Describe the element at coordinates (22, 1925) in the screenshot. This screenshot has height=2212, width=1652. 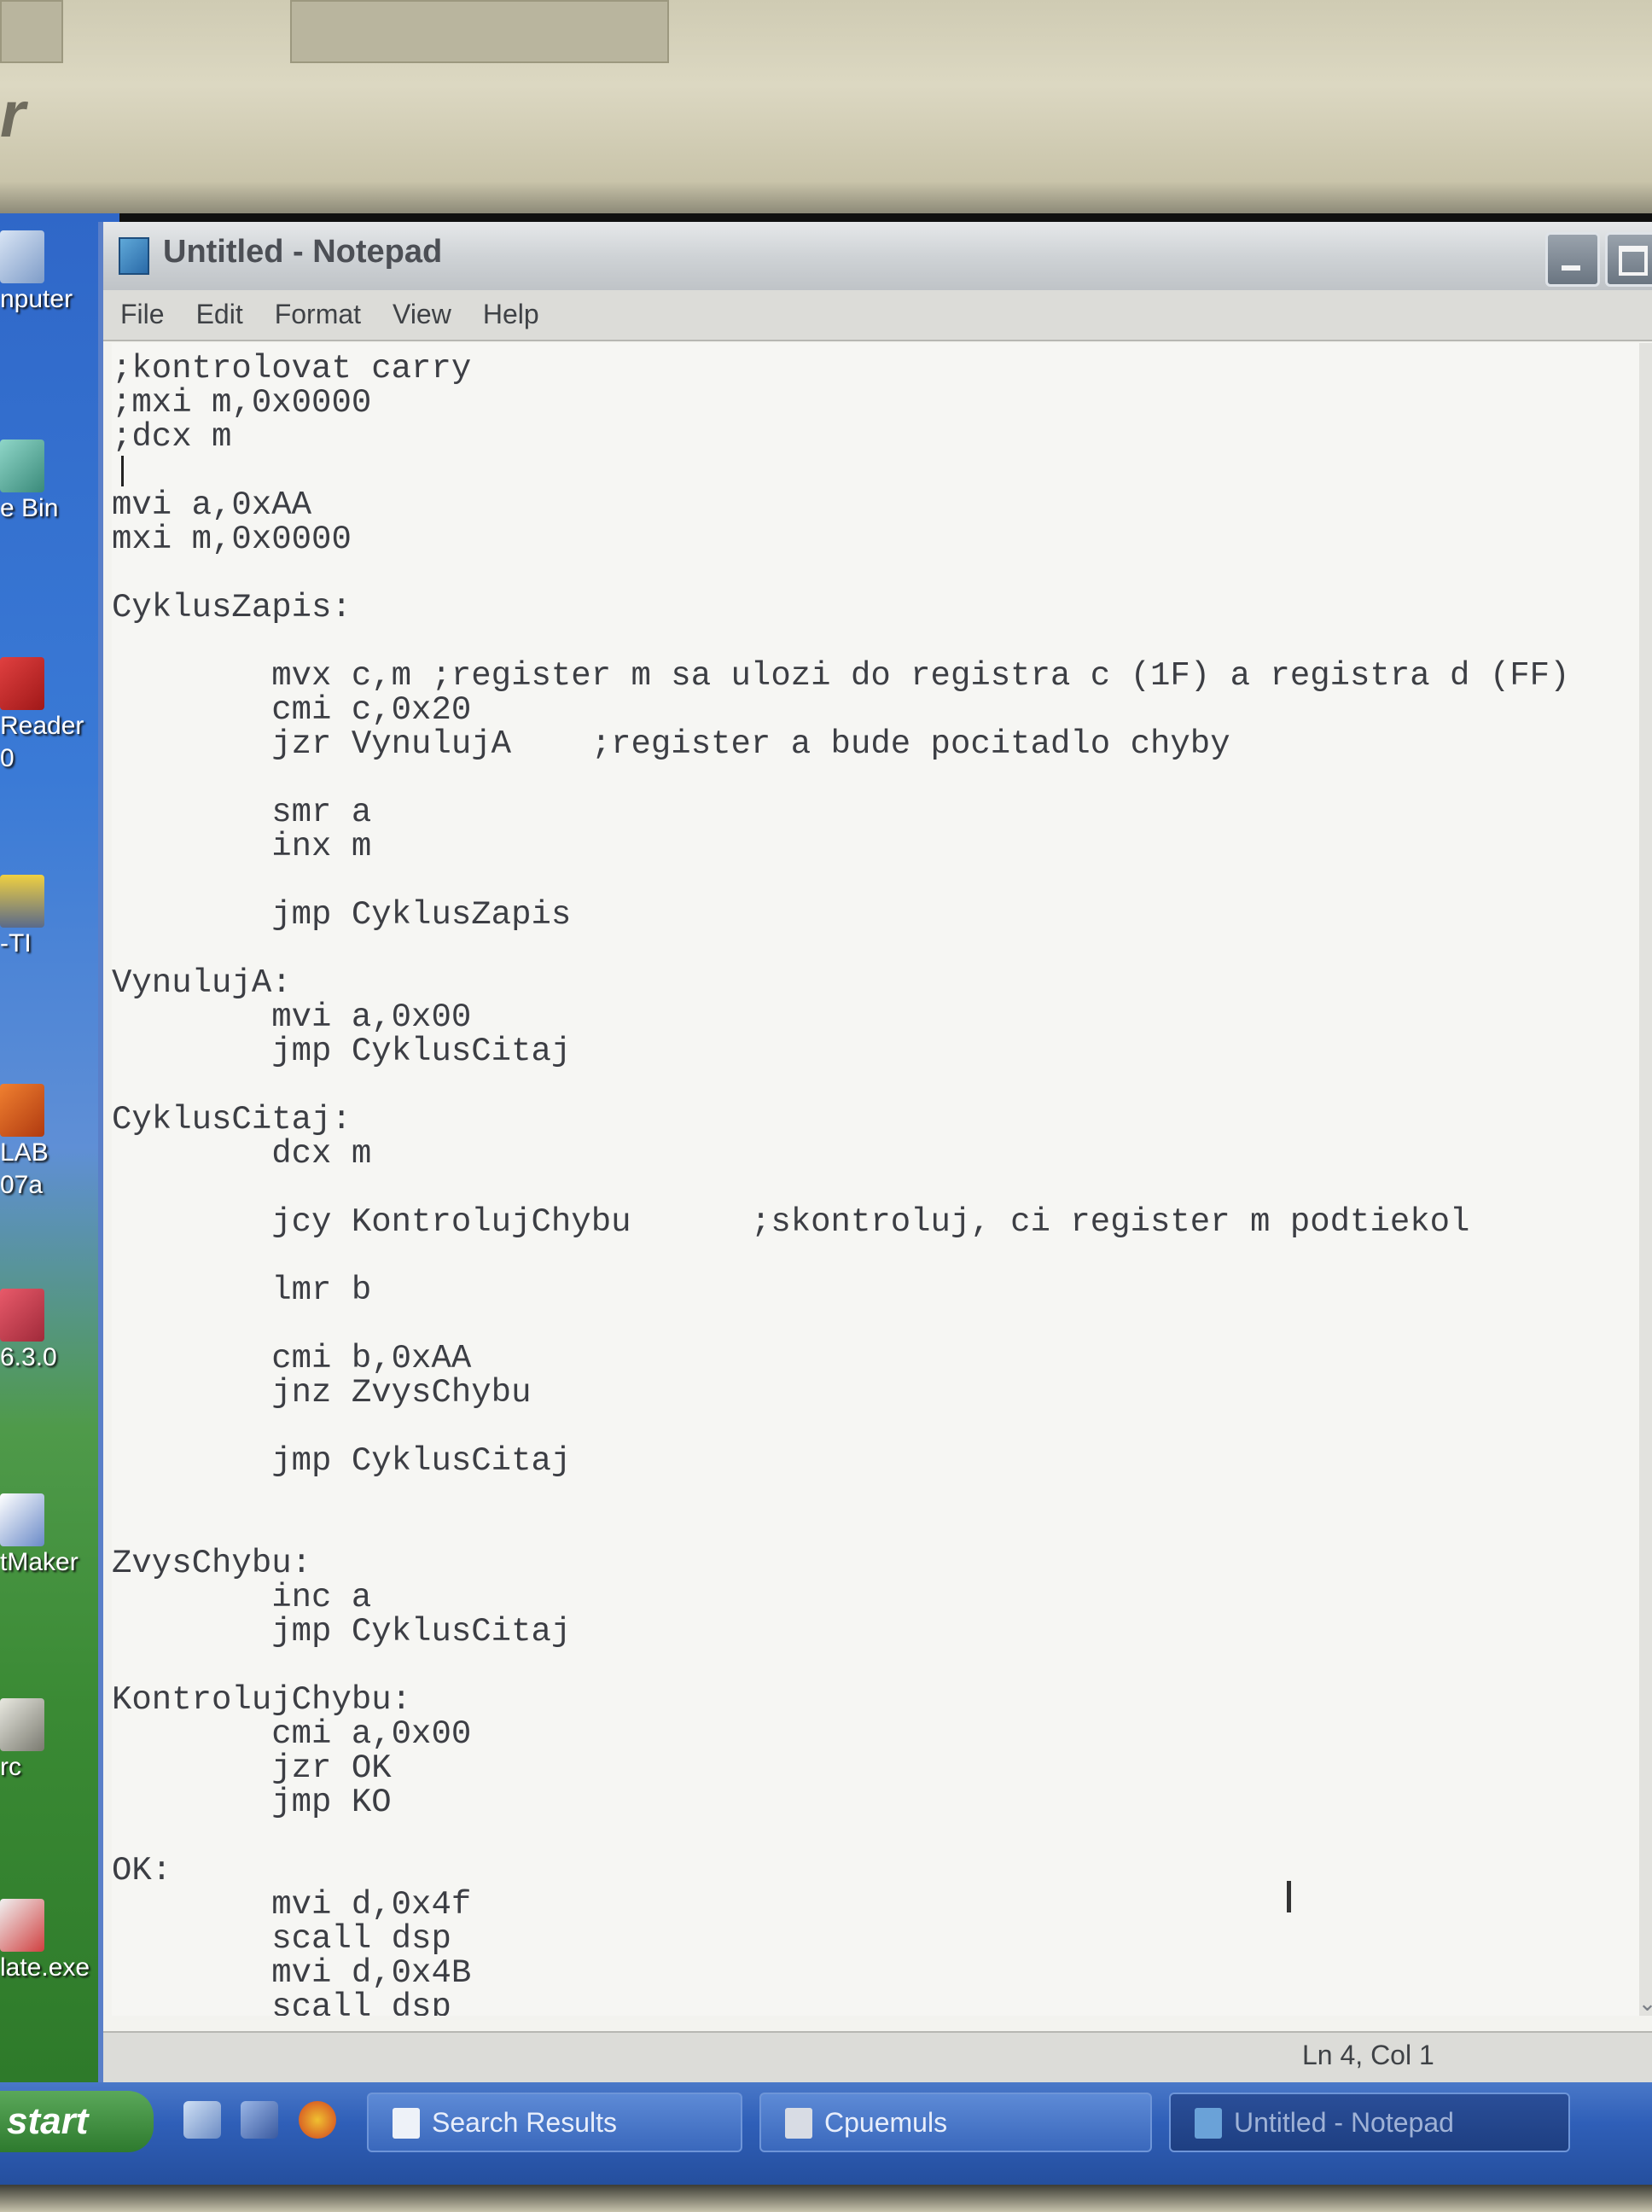
I see `exe-file-icon` at that location.